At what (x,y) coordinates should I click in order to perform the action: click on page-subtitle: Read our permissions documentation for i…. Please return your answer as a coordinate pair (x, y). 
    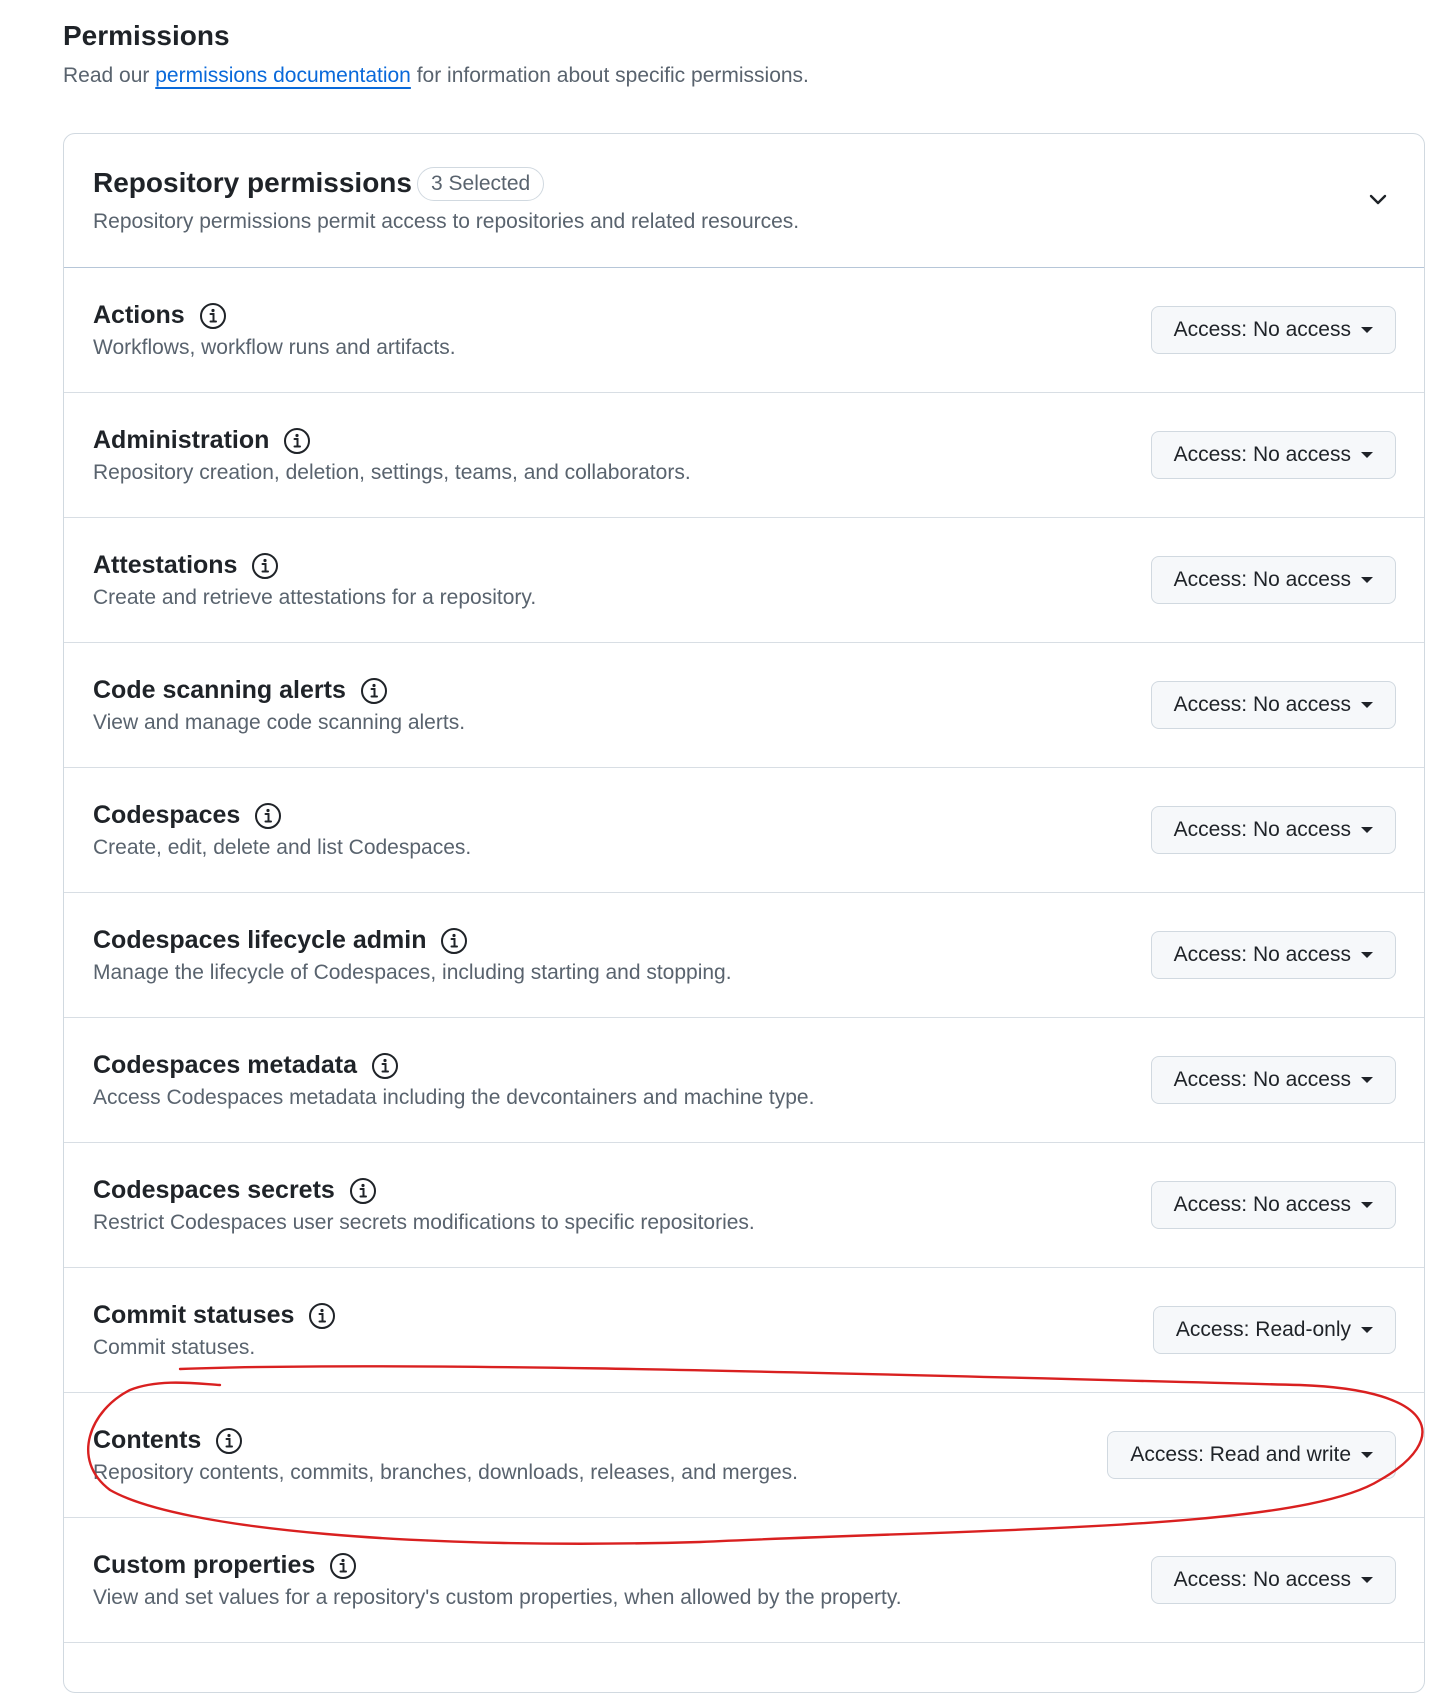
    Looking at the image, I should click on (436, 76).